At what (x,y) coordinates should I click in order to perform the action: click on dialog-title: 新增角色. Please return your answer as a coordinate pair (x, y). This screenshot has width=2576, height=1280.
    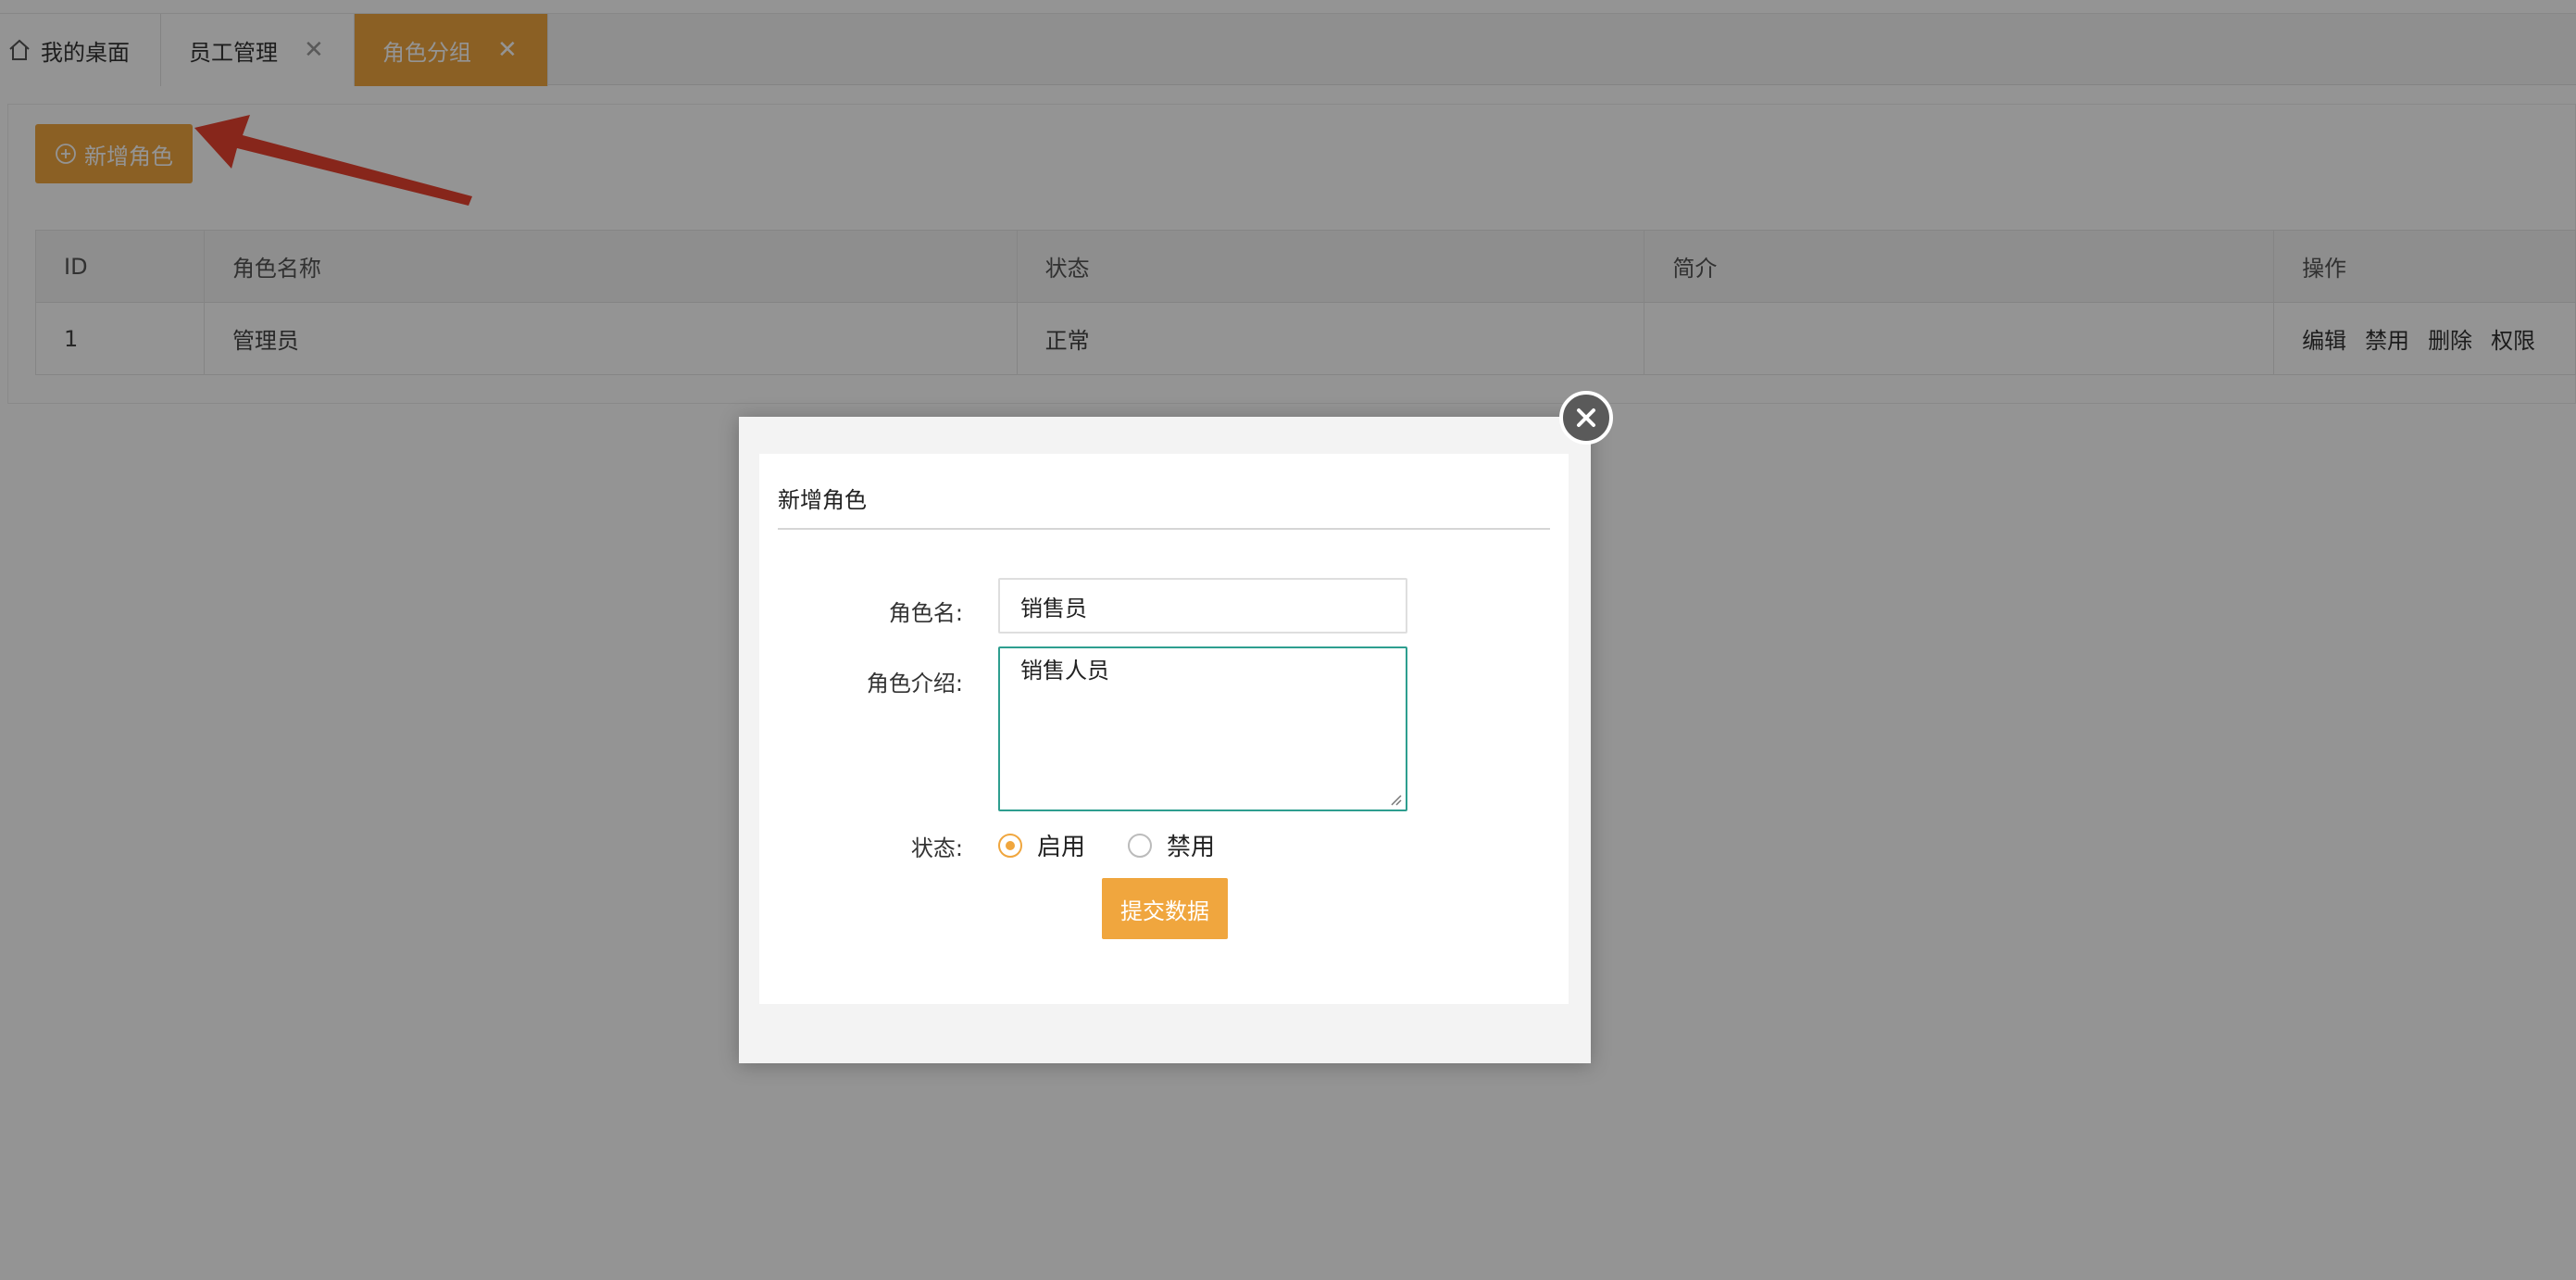
    Looking at the image, I should click on (822, 500).